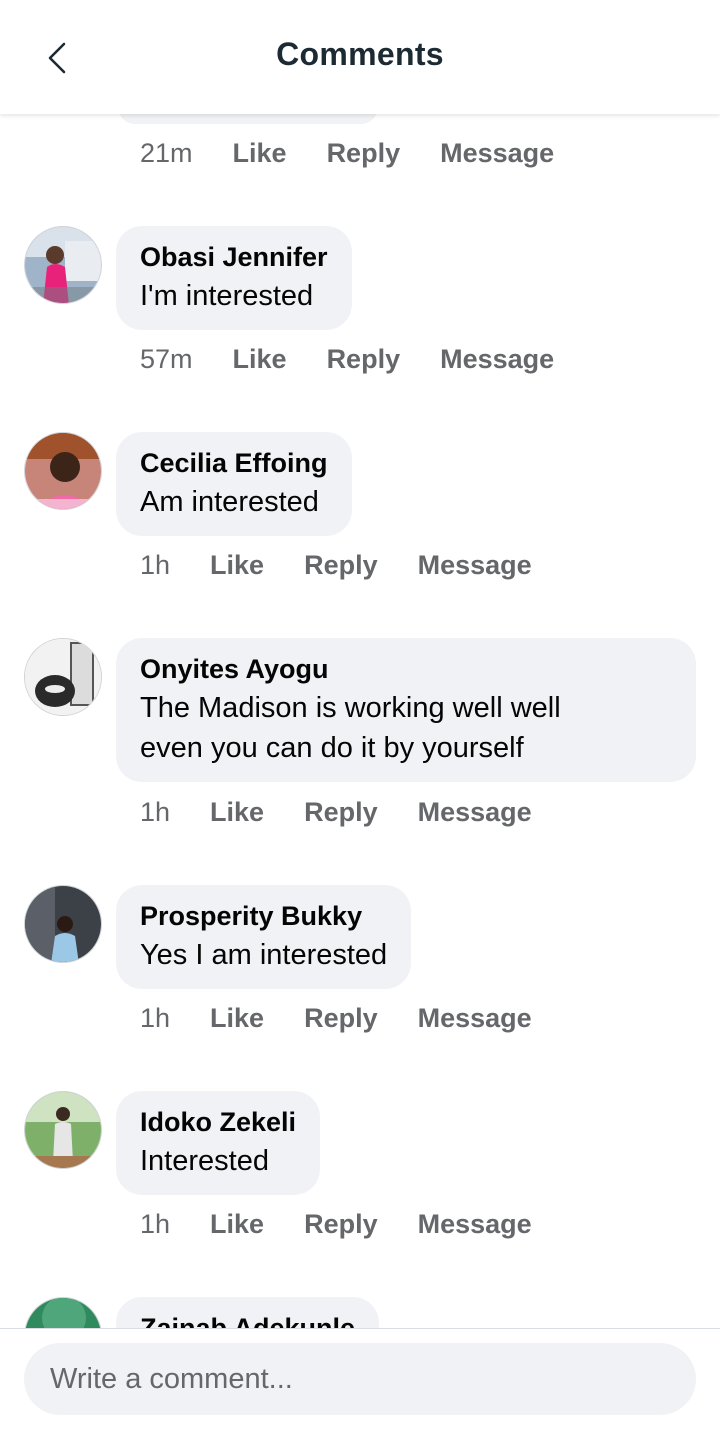 The image size is (720, 1448). Describe the element at coordinates (350, 708) in the screenshot. I see `comment-text-line: The Madison is working well well` at that location.